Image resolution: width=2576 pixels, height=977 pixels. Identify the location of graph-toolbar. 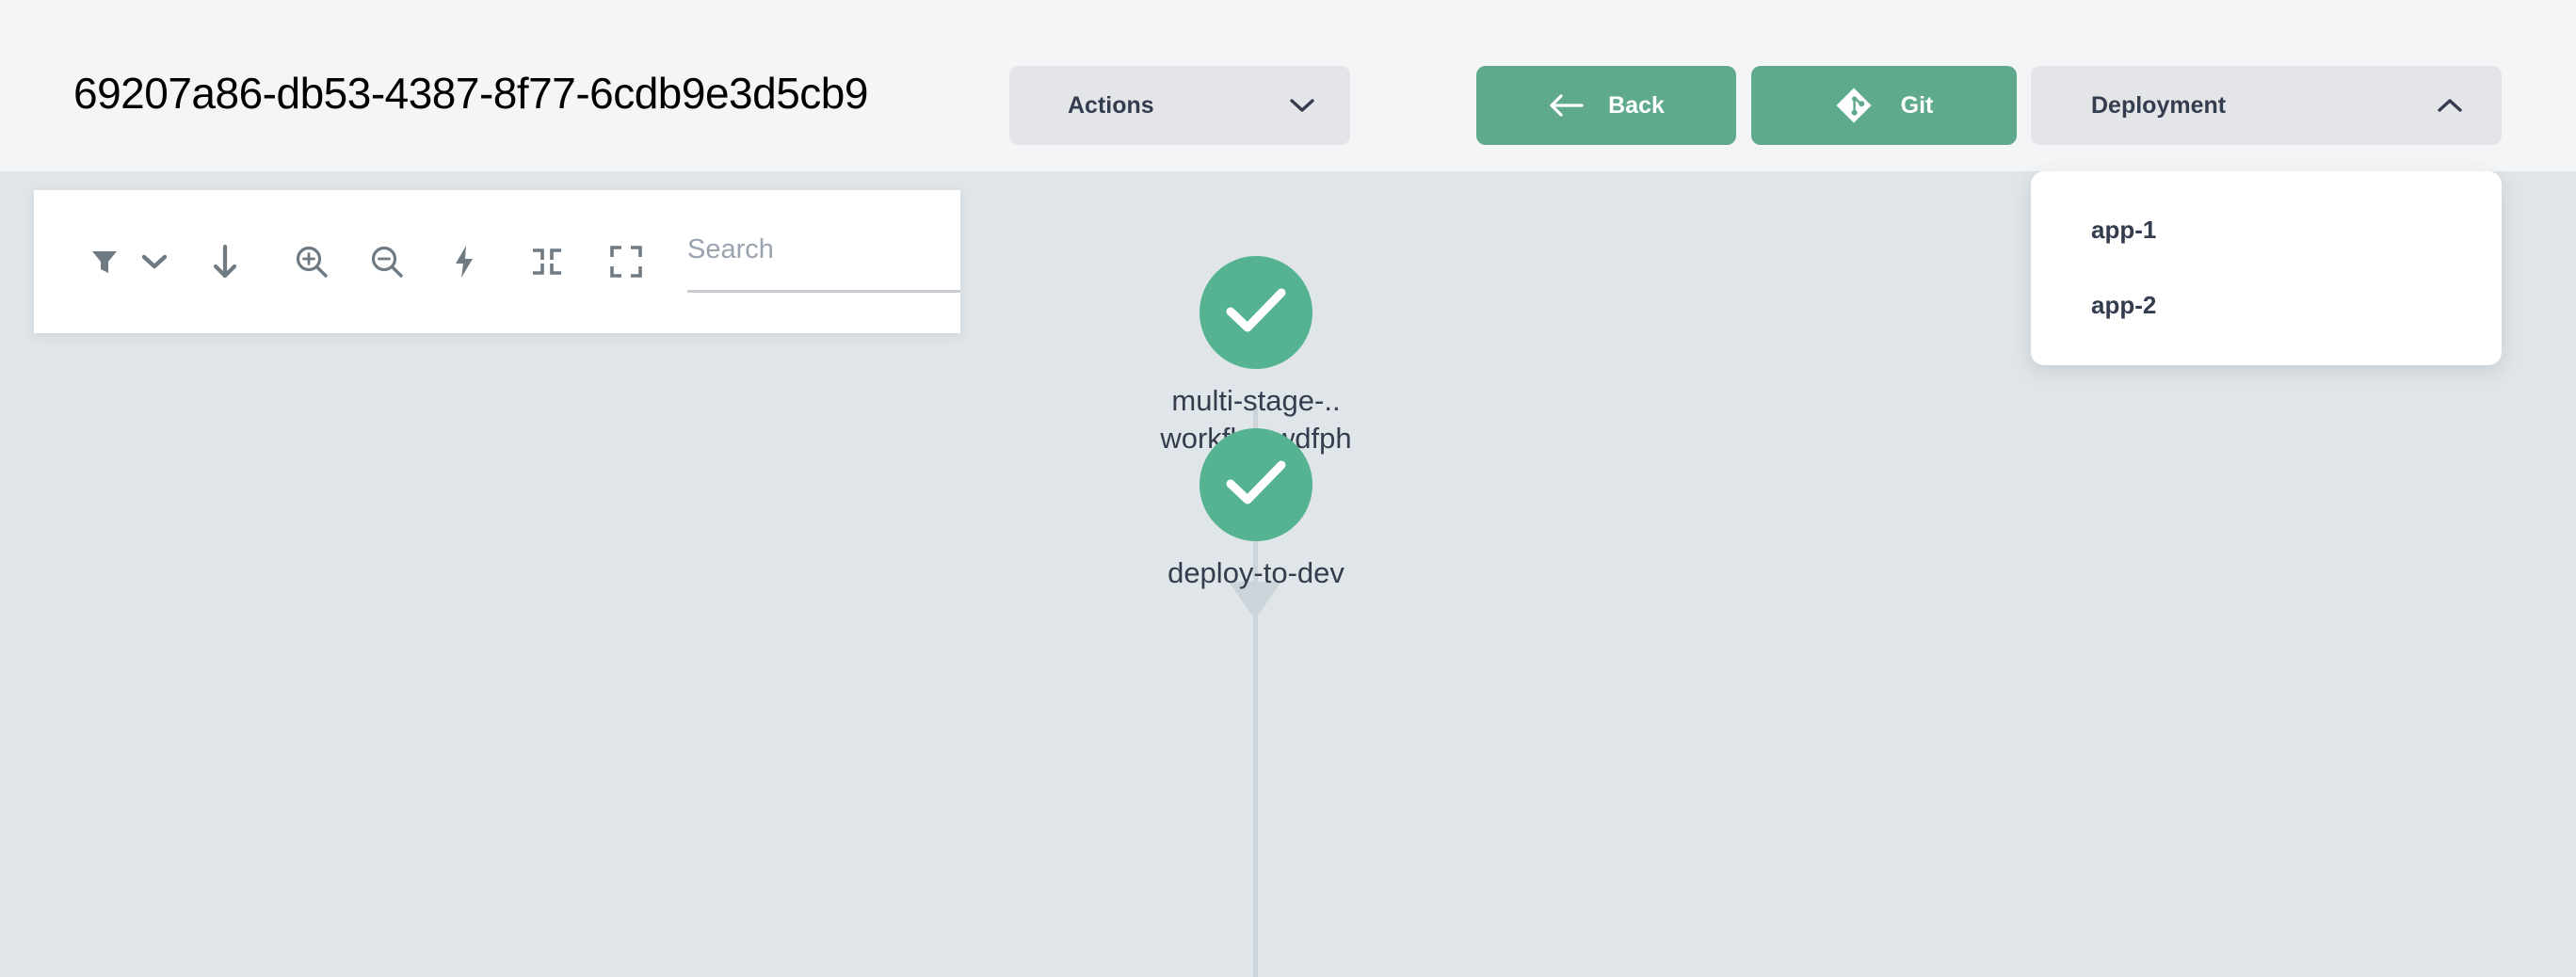
(497, 261).